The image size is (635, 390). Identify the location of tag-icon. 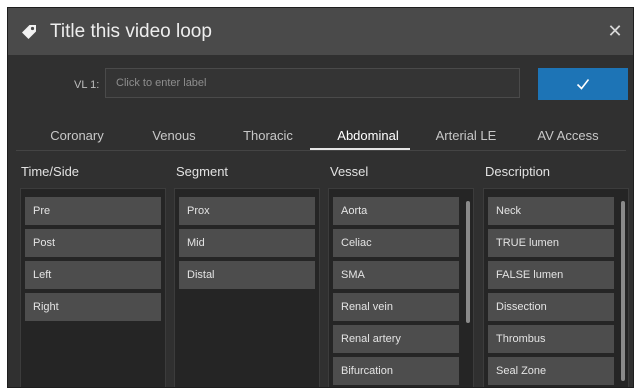
(29, 32).